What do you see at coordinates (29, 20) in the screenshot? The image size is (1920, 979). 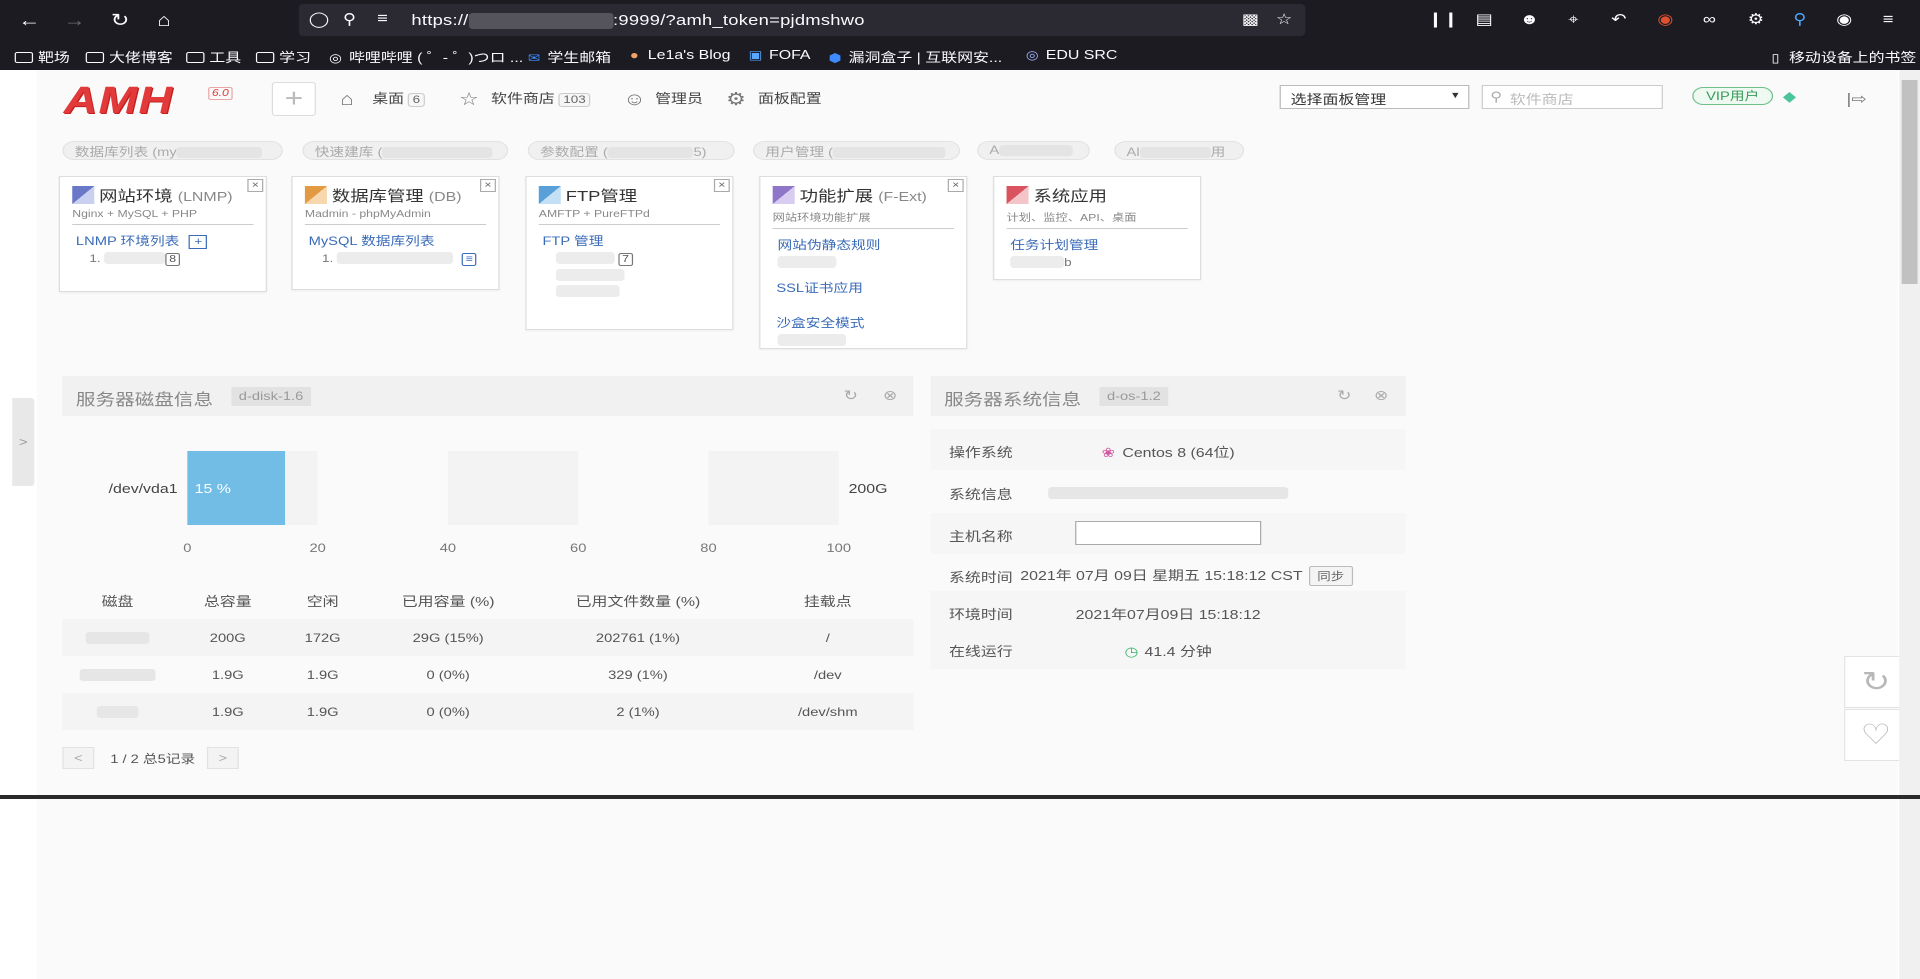 I see `back-arrow-icon: ←` at bounding box center [29, 20].